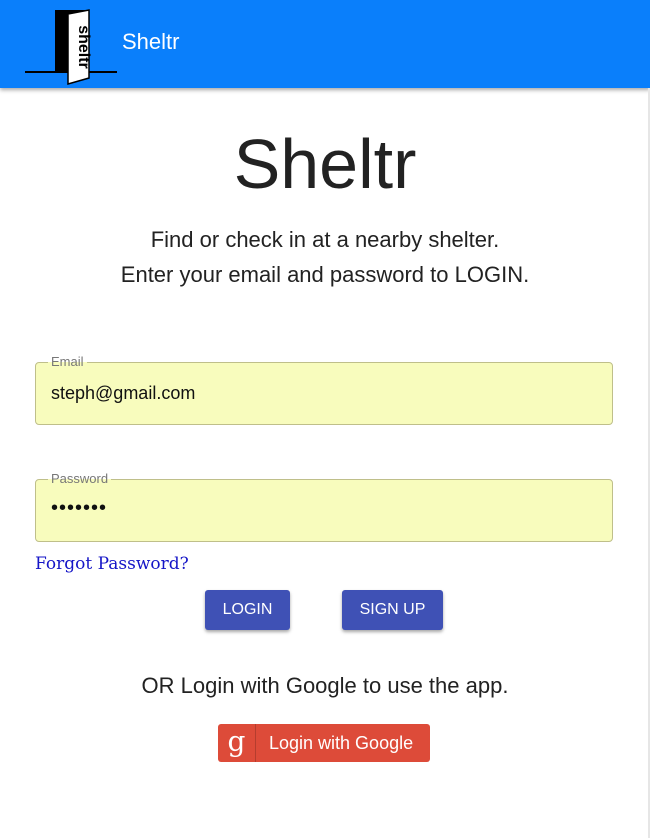 This screenshot has width=650, height=838. I want to click on app-title: Sheltr, so click(151, 41).